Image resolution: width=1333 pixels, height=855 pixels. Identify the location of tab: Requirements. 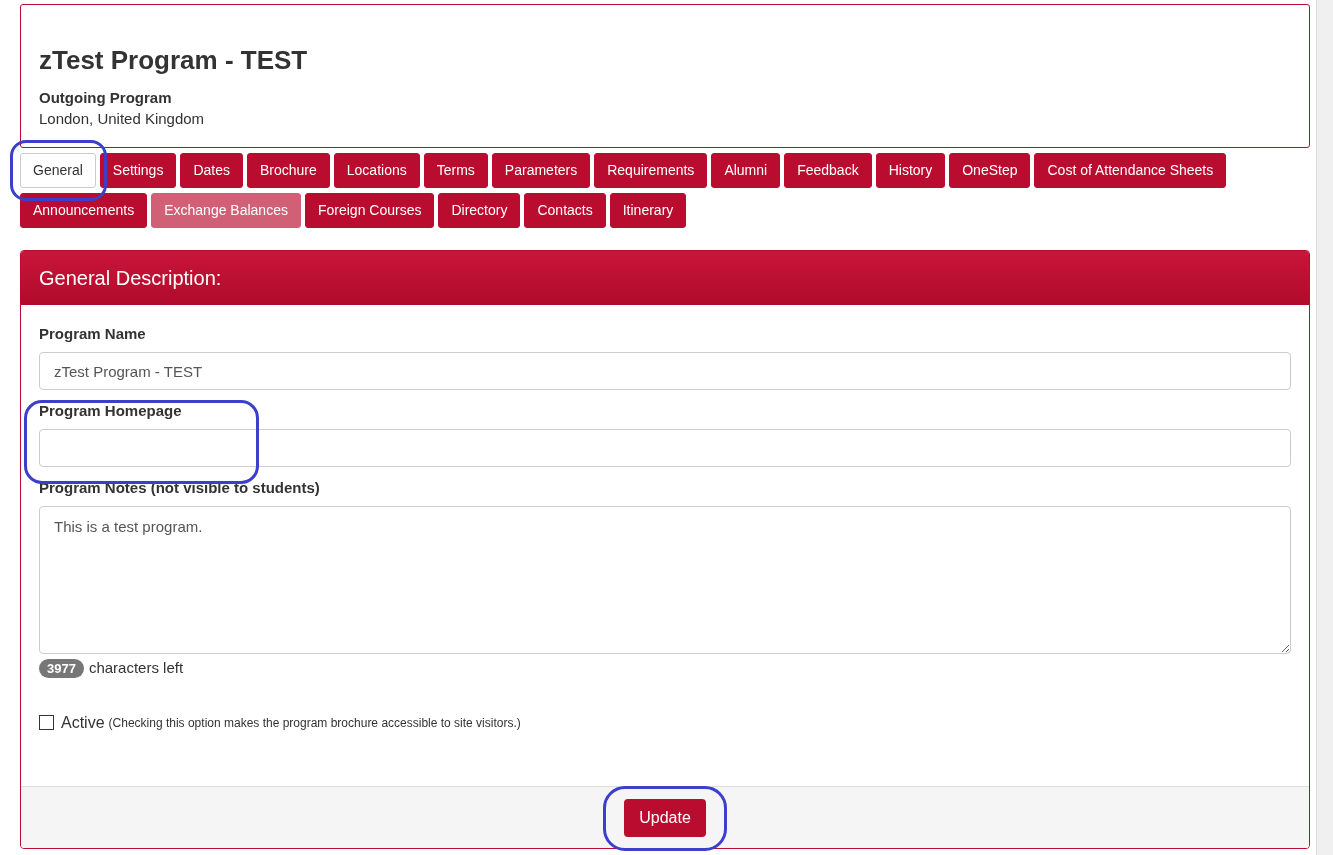
(651, 170).